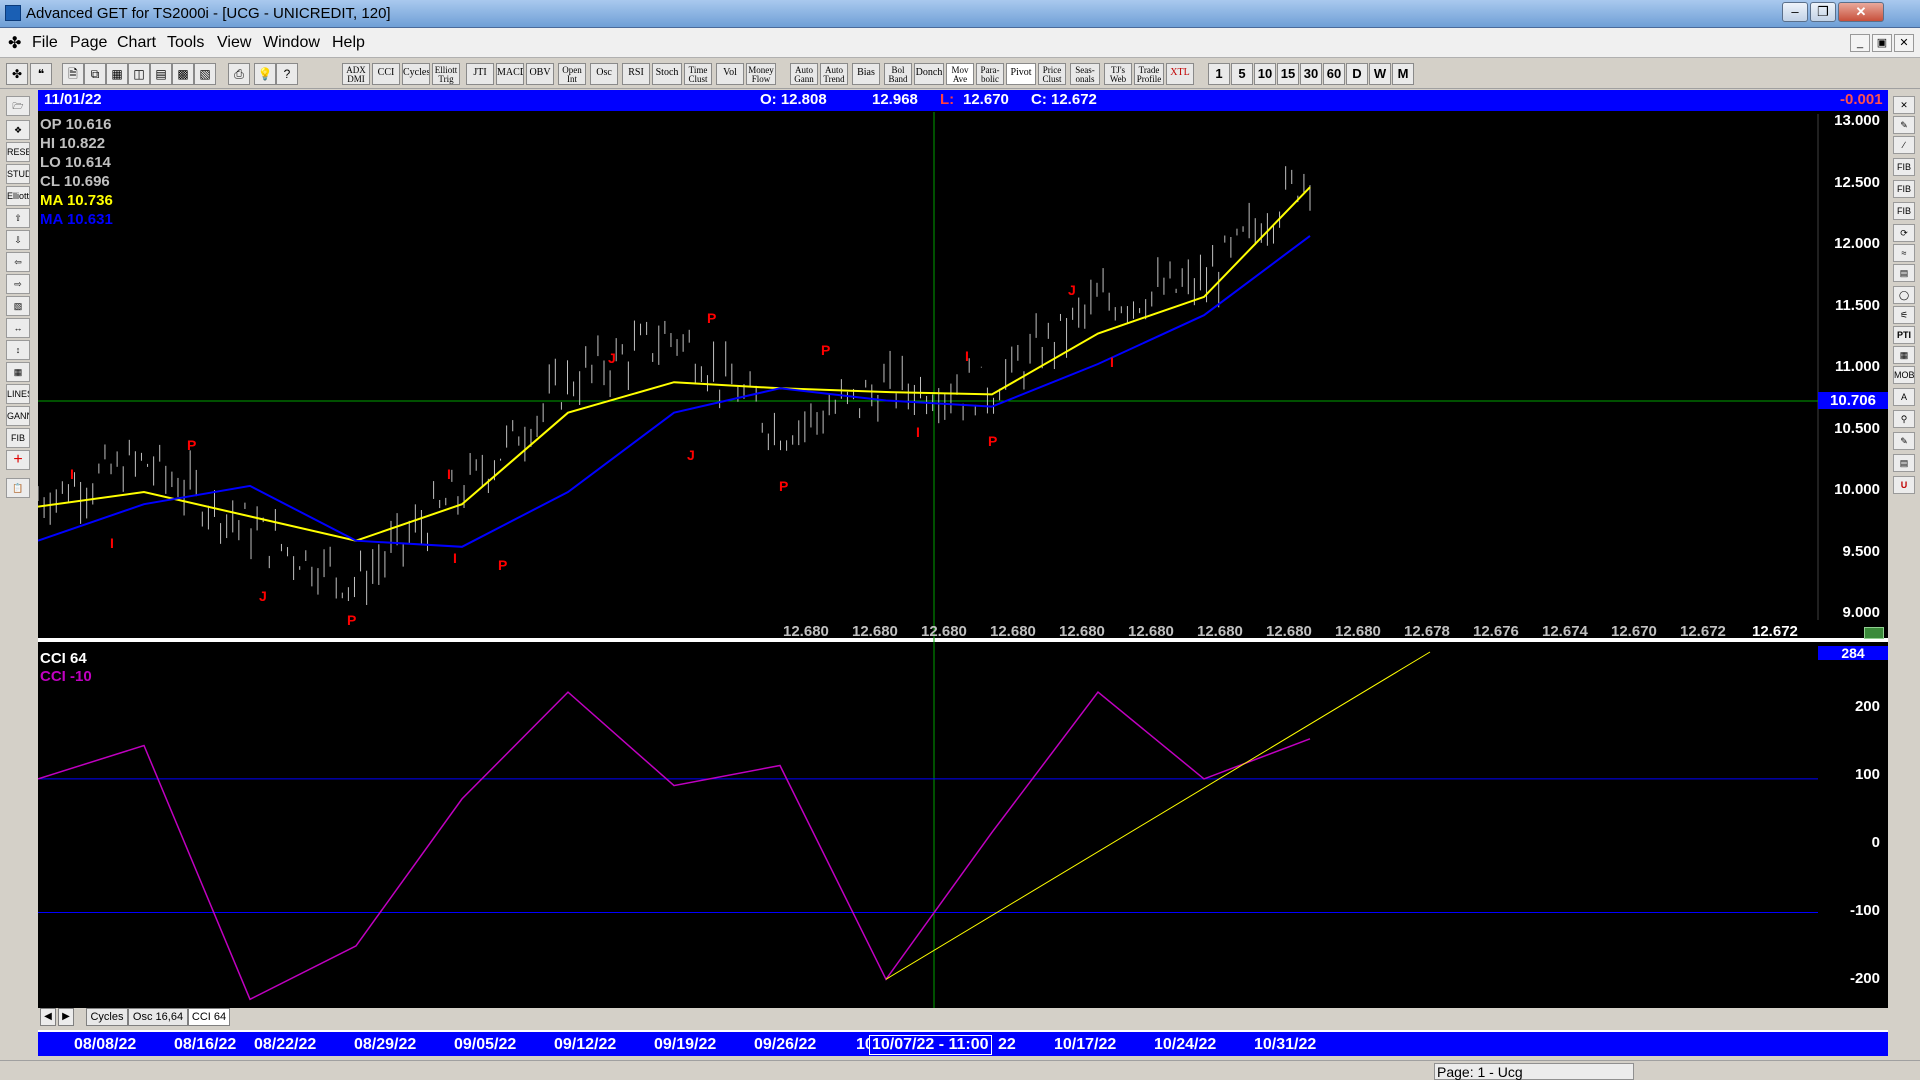 The width and height of the screenshot is (1920, 1080). Describe the element at coordinates (1904, 397) in the screenshot. I see `text-tool-icon: A` at that location.